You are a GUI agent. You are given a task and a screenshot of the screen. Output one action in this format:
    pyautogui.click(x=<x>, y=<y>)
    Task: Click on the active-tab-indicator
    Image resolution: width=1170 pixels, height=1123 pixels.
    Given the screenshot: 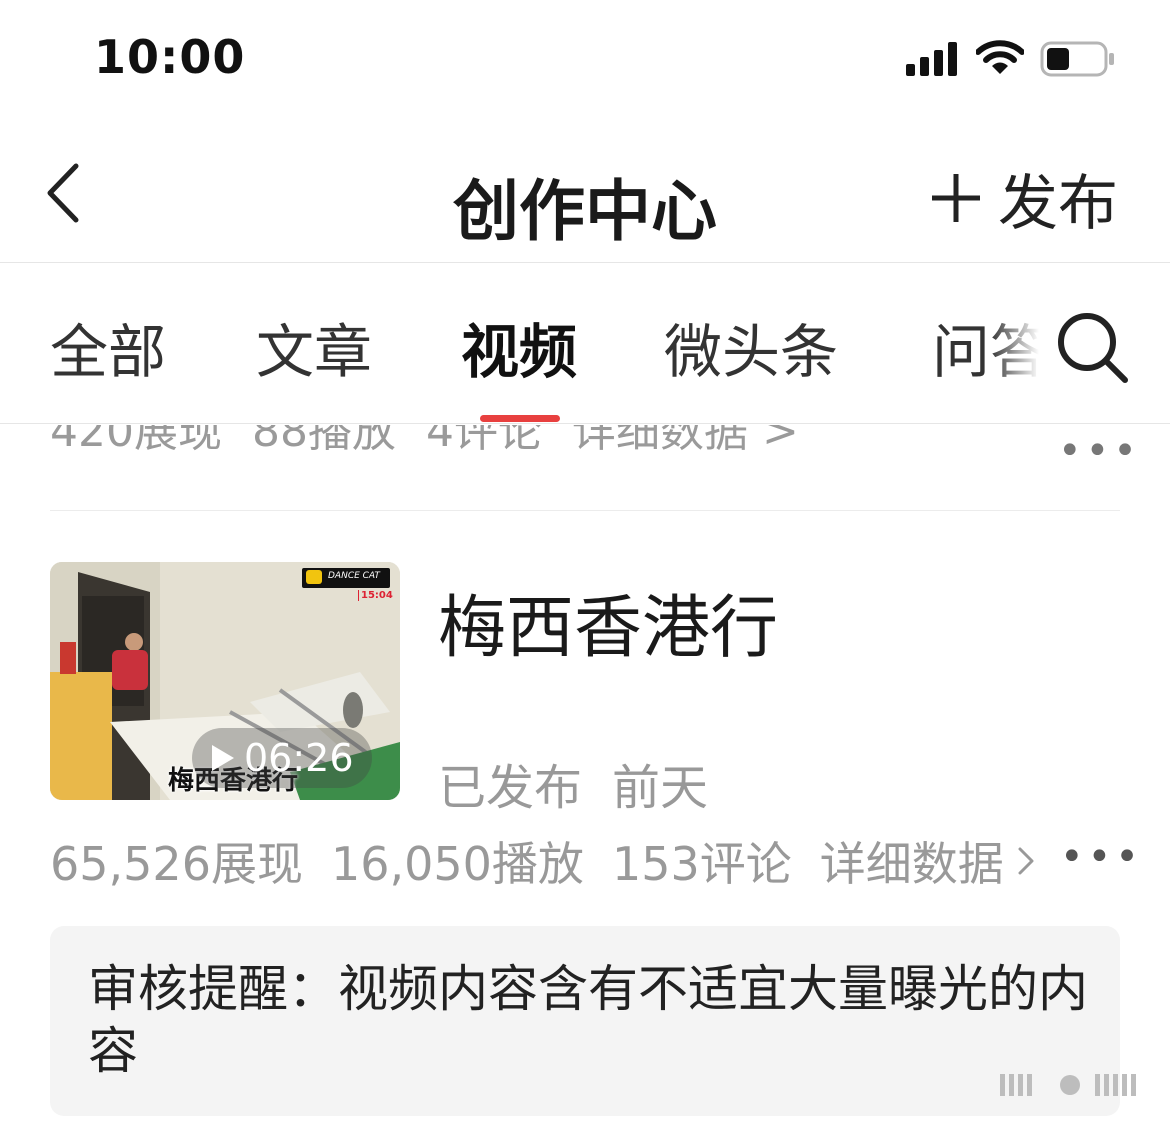 What is the action you would take?
    pyautogui.click(x=520, y=418)
    